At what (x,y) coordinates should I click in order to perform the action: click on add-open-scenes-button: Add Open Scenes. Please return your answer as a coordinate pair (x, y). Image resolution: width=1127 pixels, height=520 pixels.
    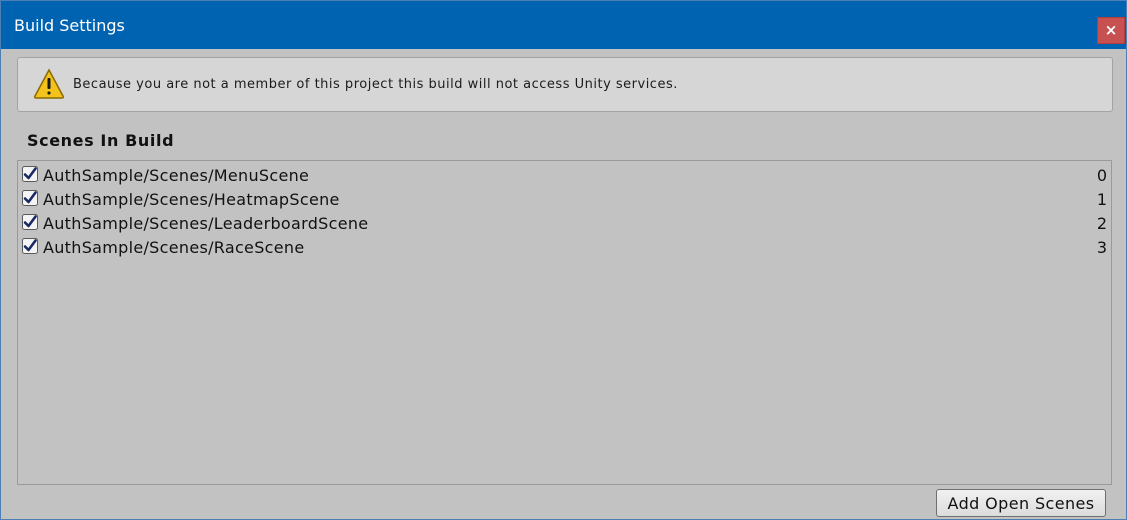
    Looking at the image, I should click on (1021, 503).